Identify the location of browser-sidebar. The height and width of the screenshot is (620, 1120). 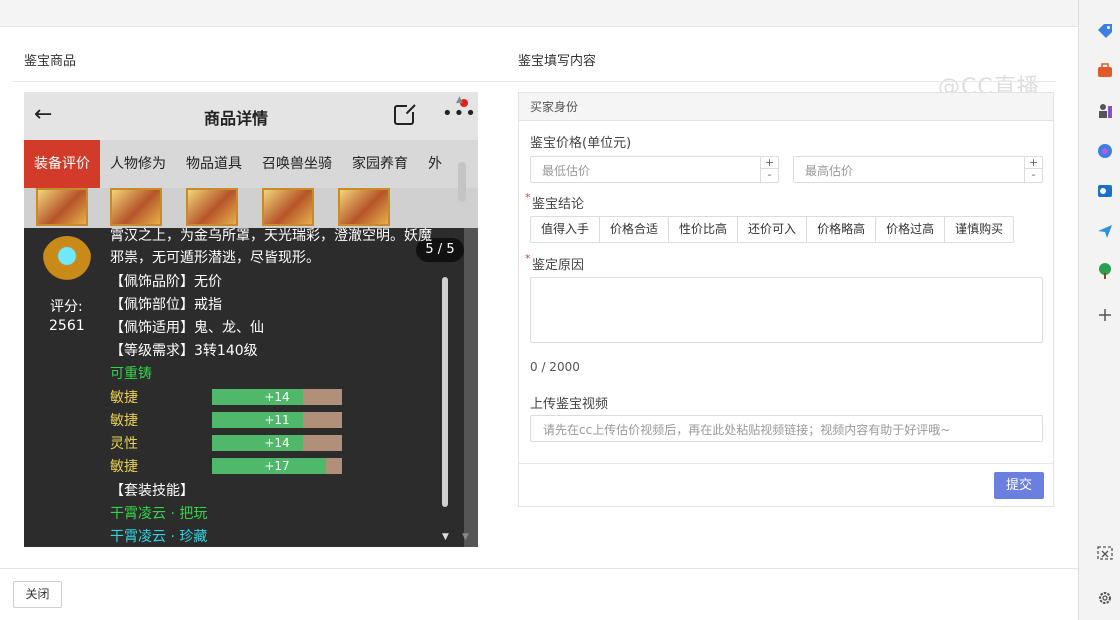
(1099, 310).